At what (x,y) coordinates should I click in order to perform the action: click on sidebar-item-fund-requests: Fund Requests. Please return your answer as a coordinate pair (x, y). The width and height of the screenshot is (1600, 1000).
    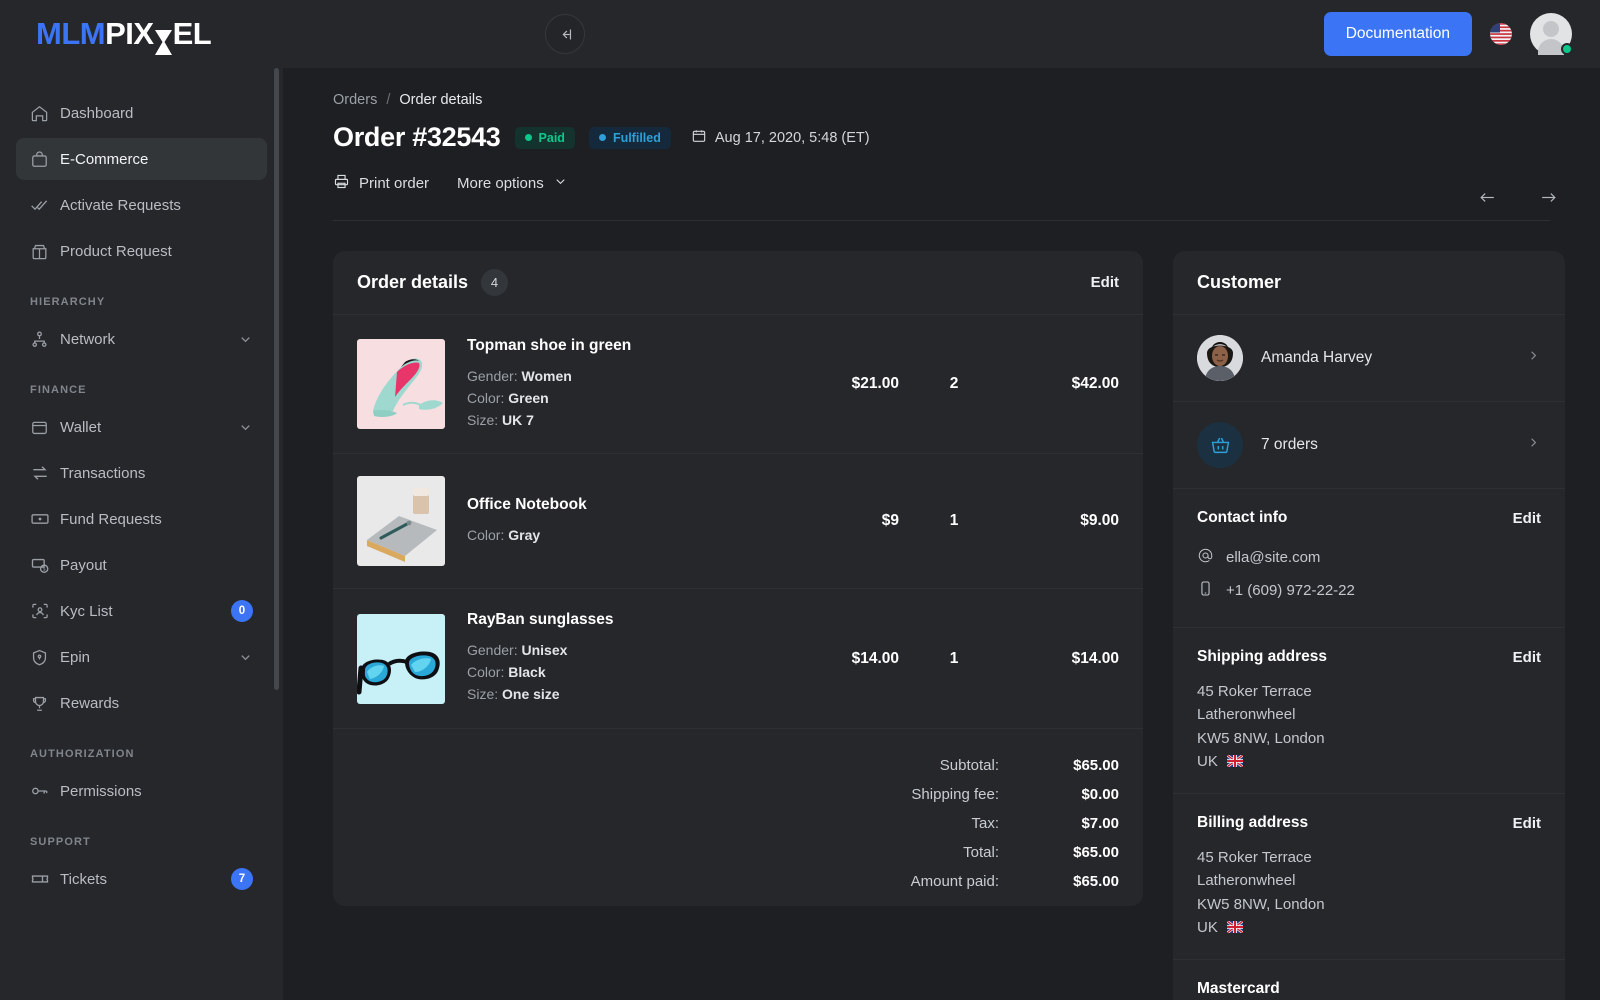
    Looking at the image, I should click on (141, 519).